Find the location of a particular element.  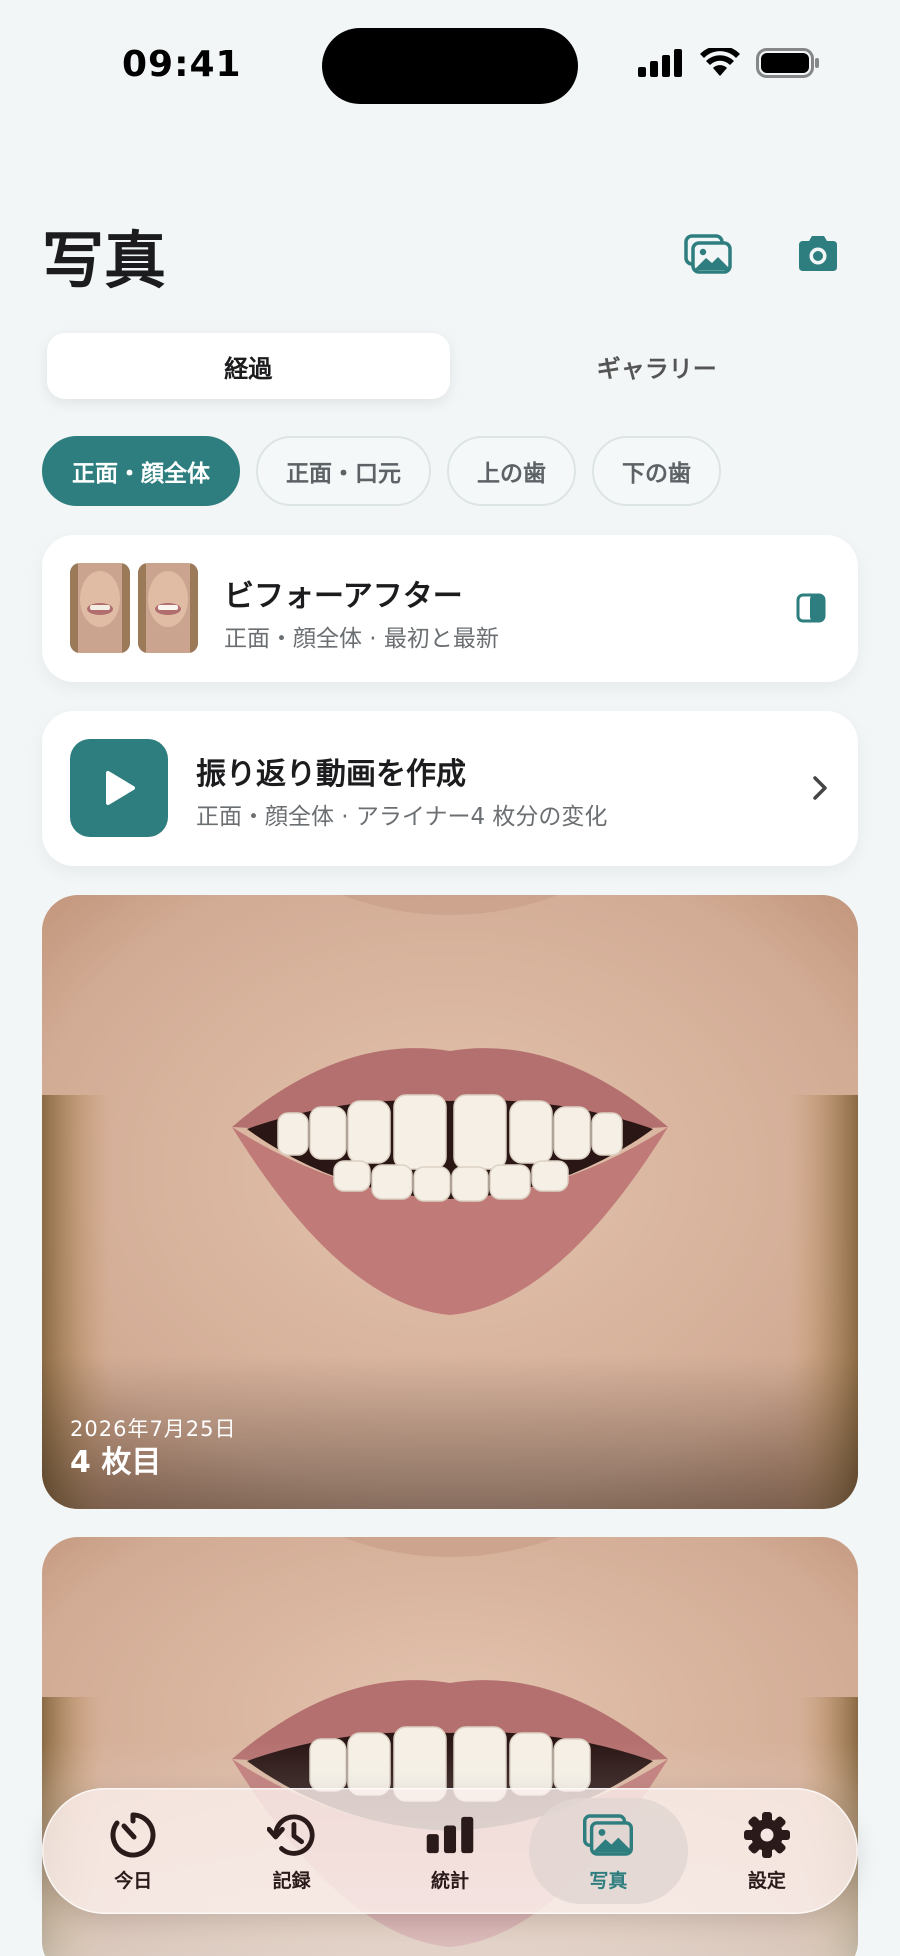

tab-bar-item-today: 今日 is located at coordinates (133, 1851).